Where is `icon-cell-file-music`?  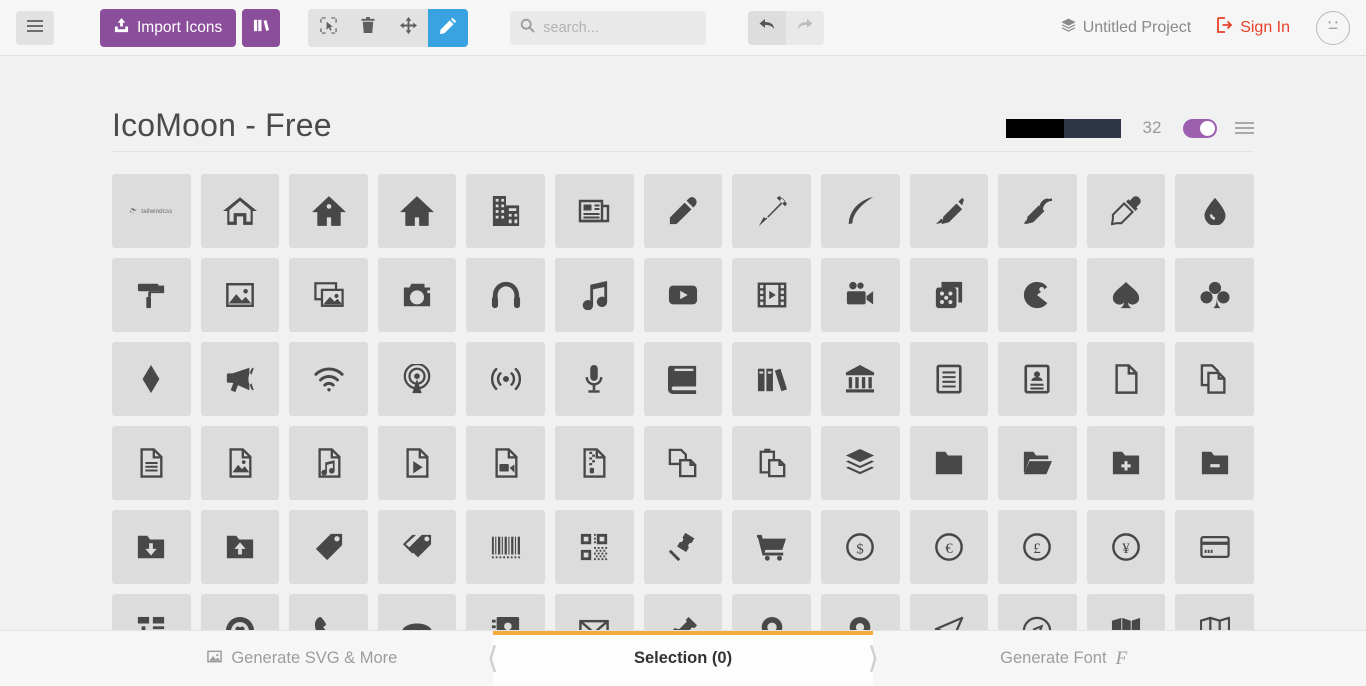 icon-cell-file-music is located at coordinates (328, 463).